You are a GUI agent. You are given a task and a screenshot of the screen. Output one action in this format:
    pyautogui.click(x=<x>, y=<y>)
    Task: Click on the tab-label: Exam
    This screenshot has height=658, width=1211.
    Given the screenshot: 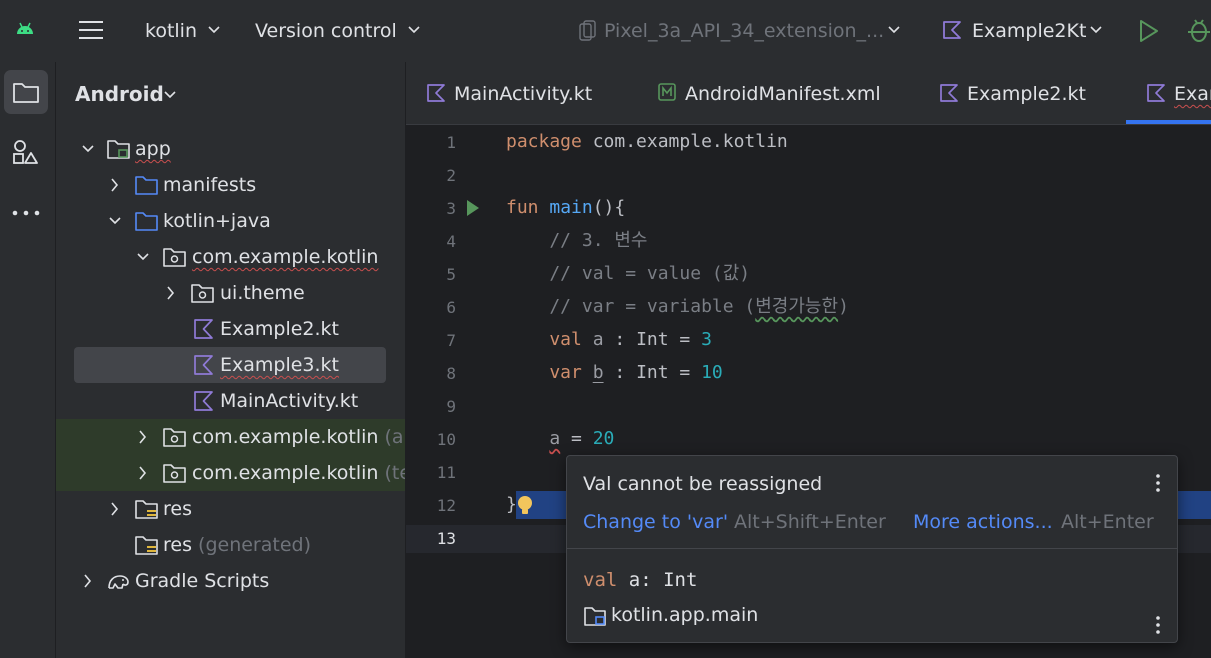 What is the action you would take?
    pyautogui.click(x=1192, y=94)
    